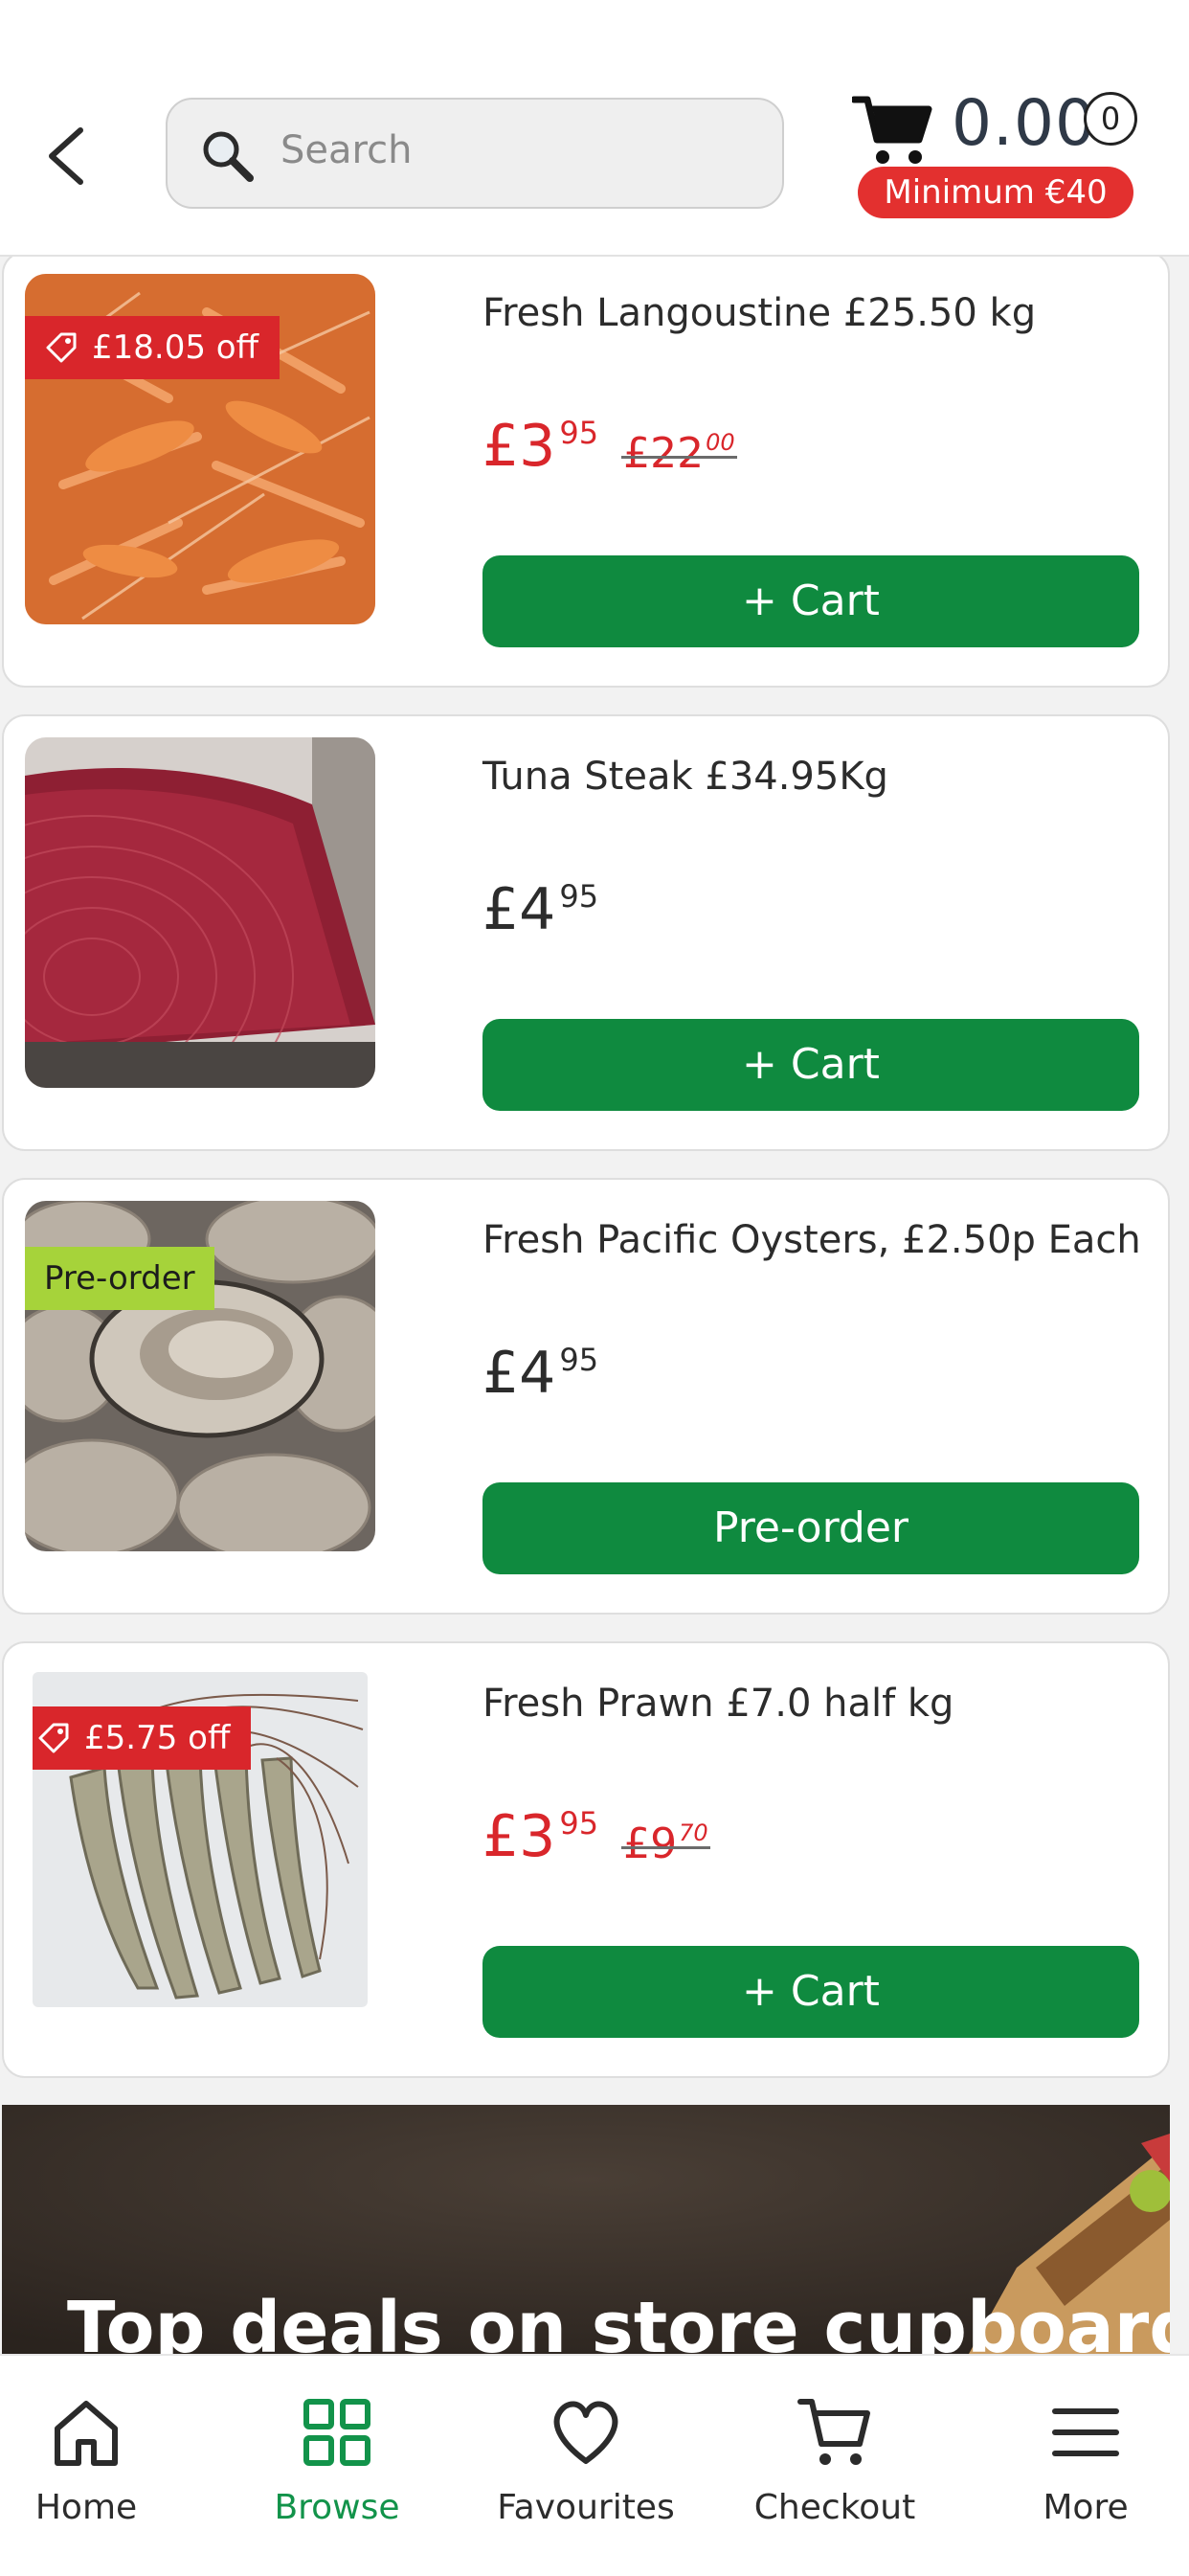 Image resolution: width=1189 pixels, height=2576 pixels. I want to click on product-price: £3 95 £9 70, so click(596, 1836).